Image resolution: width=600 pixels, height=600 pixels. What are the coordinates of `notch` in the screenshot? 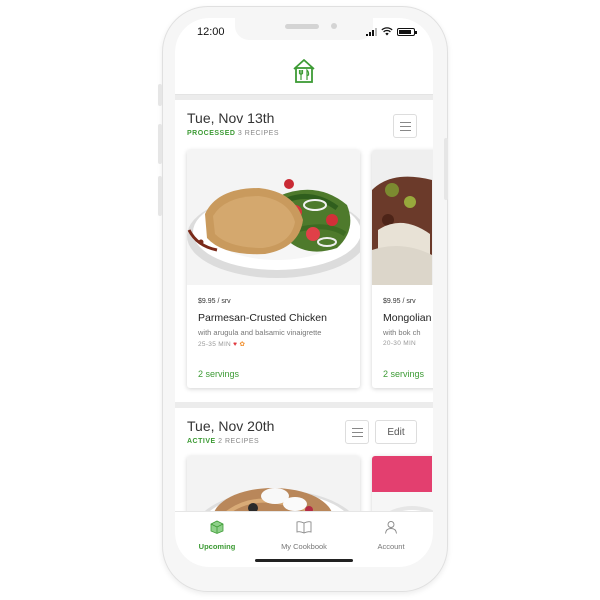 It's located at (304, 29).